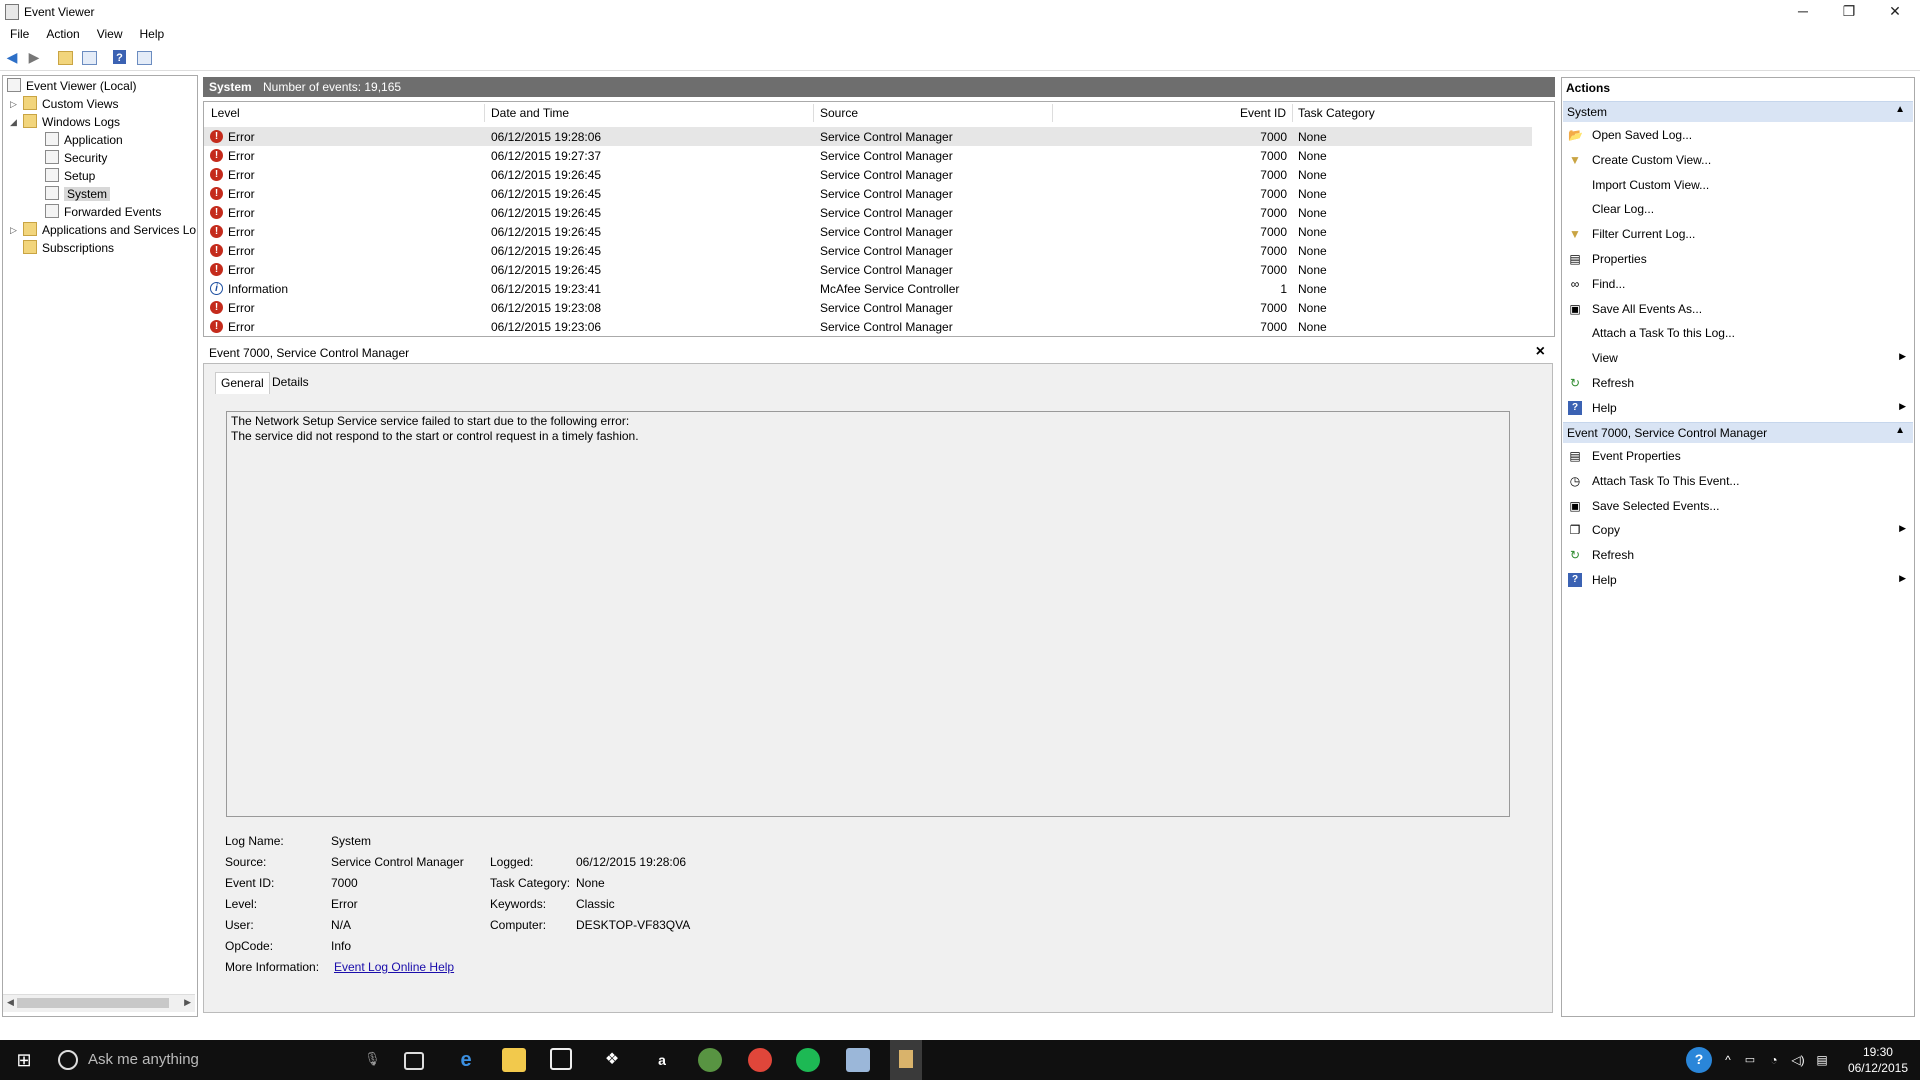 Image resolution: width=1920 pixels, height=1080 pixels. Describe the element at coordinates (93, 1003) in the screenshot. I see `scroll-thumb` at that location.